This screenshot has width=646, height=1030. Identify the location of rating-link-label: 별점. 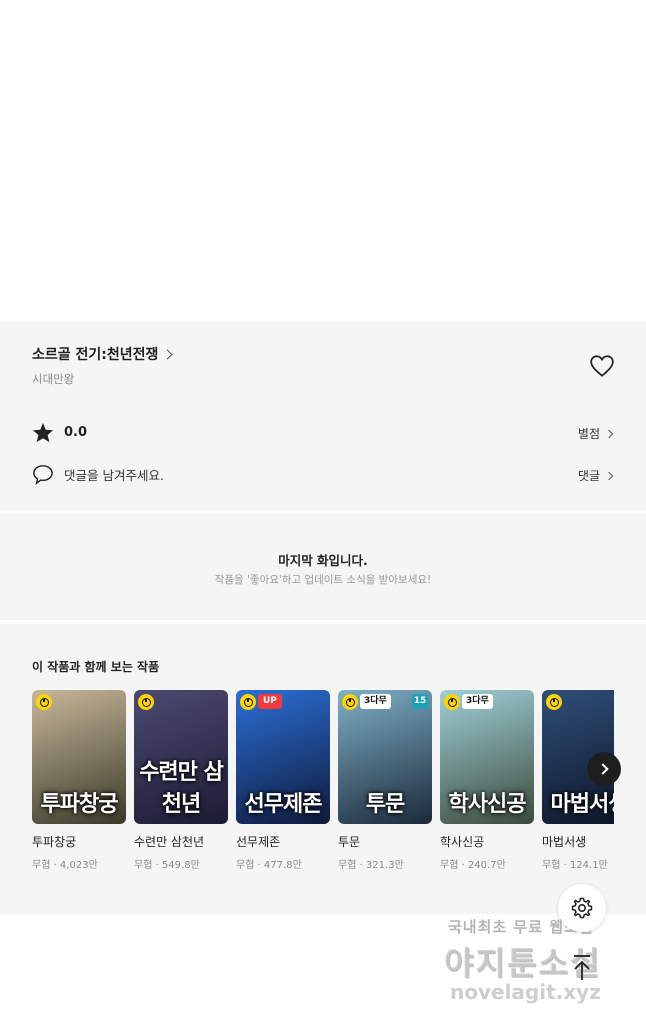
(588, 434).